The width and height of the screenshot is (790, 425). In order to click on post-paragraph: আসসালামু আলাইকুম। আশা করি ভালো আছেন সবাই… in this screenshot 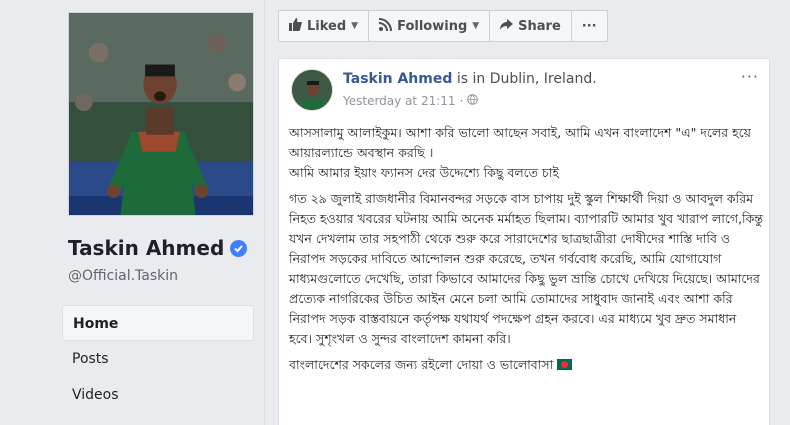, I will do `click(520, 142)`.